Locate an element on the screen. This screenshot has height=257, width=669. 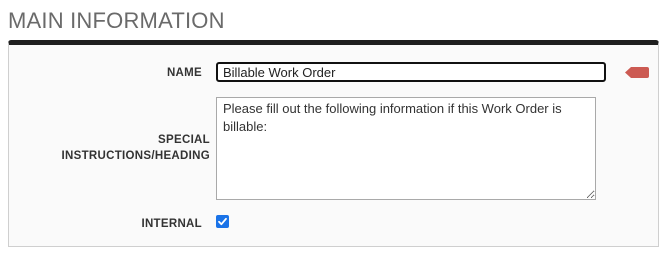
internal-checkbox is located at coordinates (222, 221).